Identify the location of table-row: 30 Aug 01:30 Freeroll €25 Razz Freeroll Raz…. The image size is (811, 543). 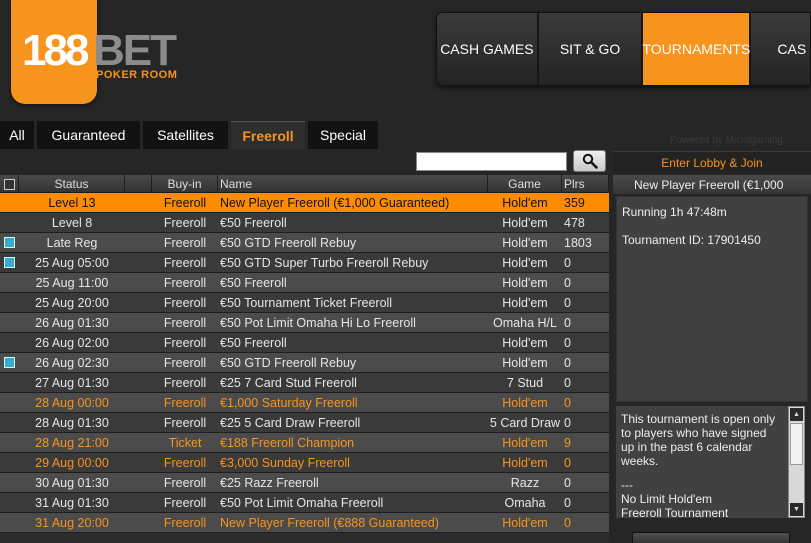
(304, 483).